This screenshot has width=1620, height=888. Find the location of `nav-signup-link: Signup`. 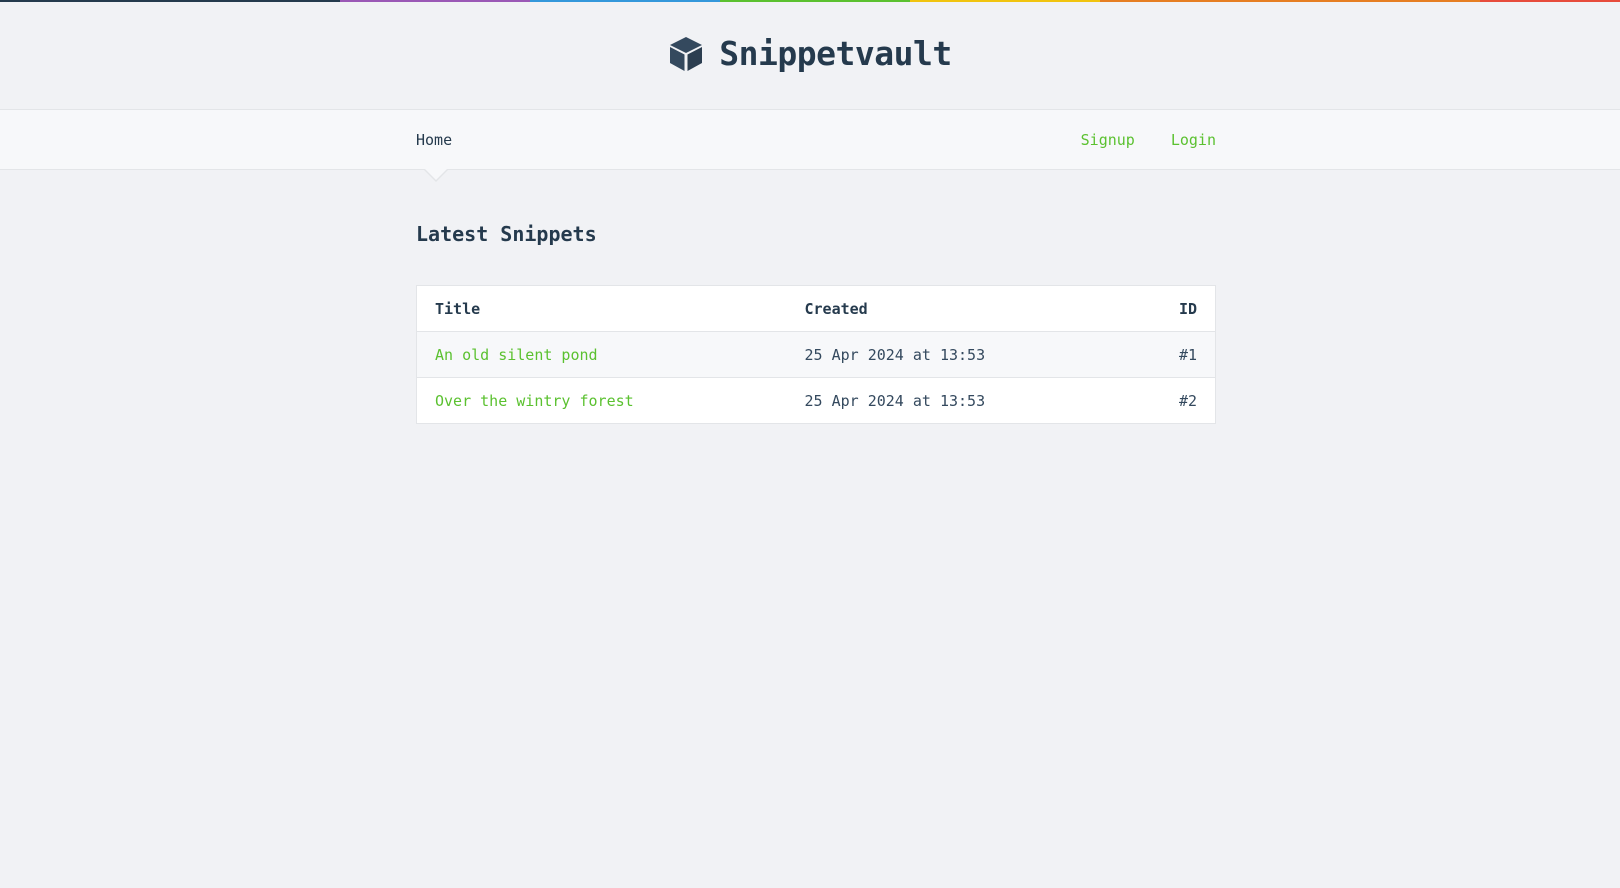

nav-signup-link: Signup is located at coordinates (1108, 140).